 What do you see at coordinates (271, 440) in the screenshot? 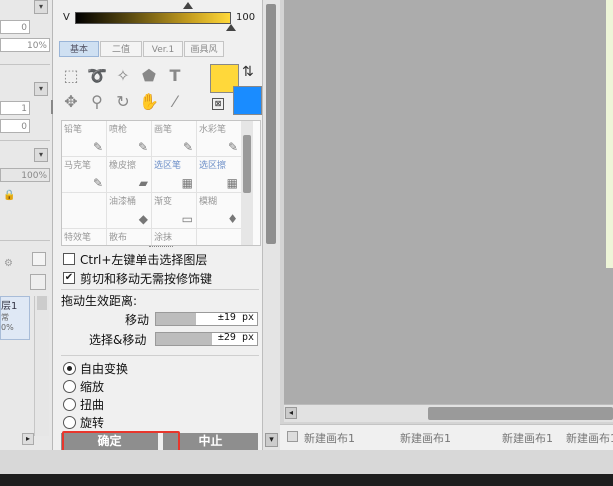
I see `panel-menu-button: ▾` at bounding box center [271, 440].